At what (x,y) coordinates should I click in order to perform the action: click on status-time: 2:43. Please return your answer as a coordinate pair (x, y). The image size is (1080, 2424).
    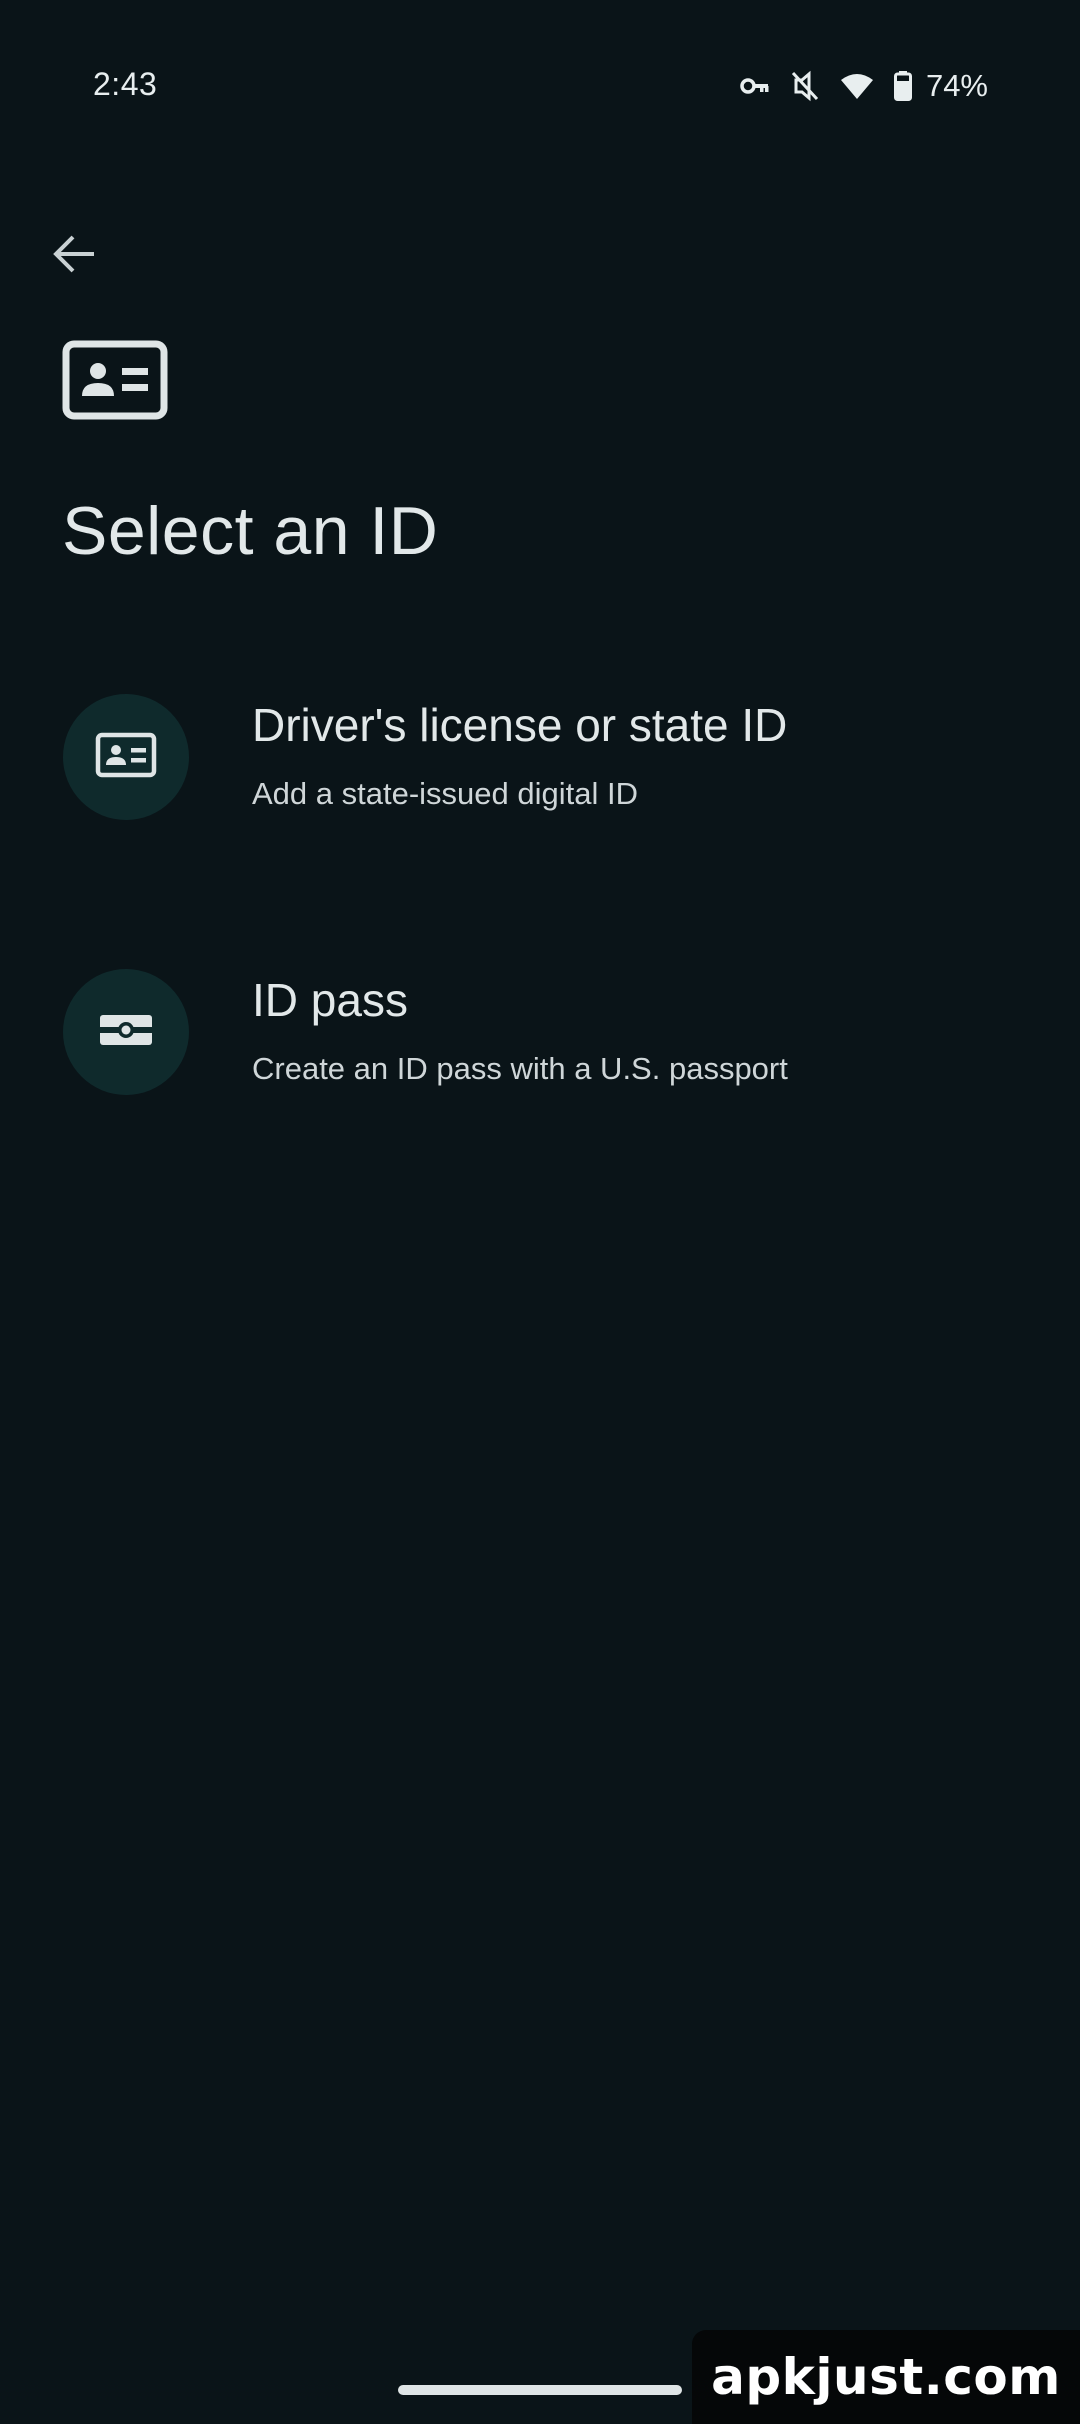
    Looking at the image, I should click on (125, 84).